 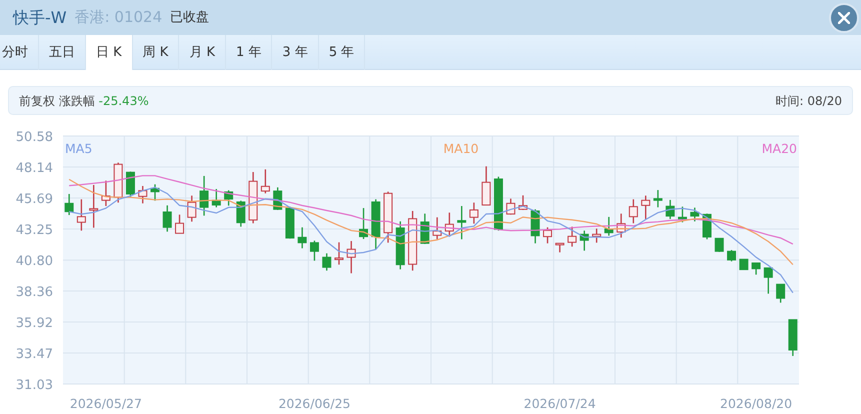 What do you see at coordinates (34, 292) in the screenshot?
I see `y-axis-label: 38.36` at bounding box center [34, 292].